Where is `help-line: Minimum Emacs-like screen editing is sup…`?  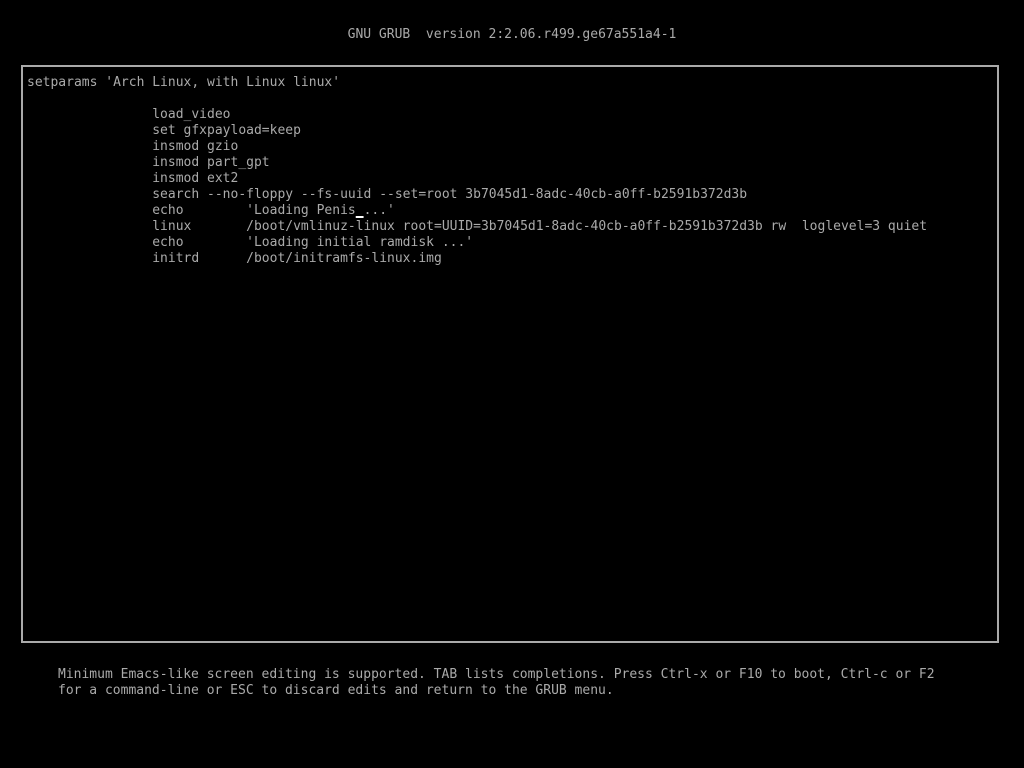
help-line: Minimum Emacs-like screen editing is sup… is located at coordinates (496, 674).